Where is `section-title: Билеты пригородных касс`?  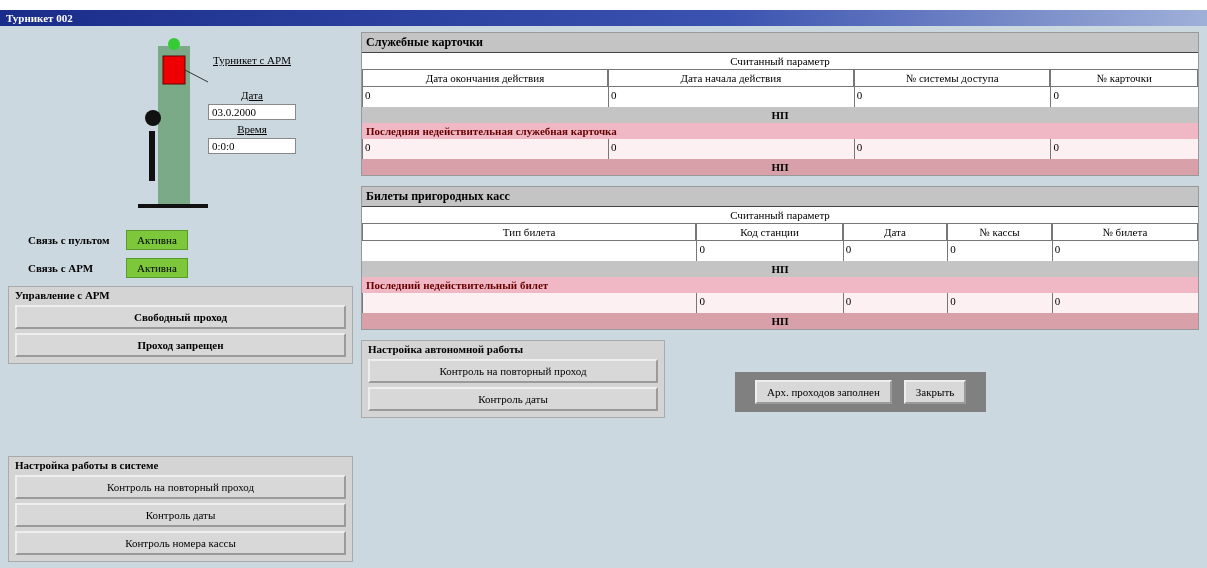
section-title: Билеты пригородных касс is located at coordinates (438, 196).